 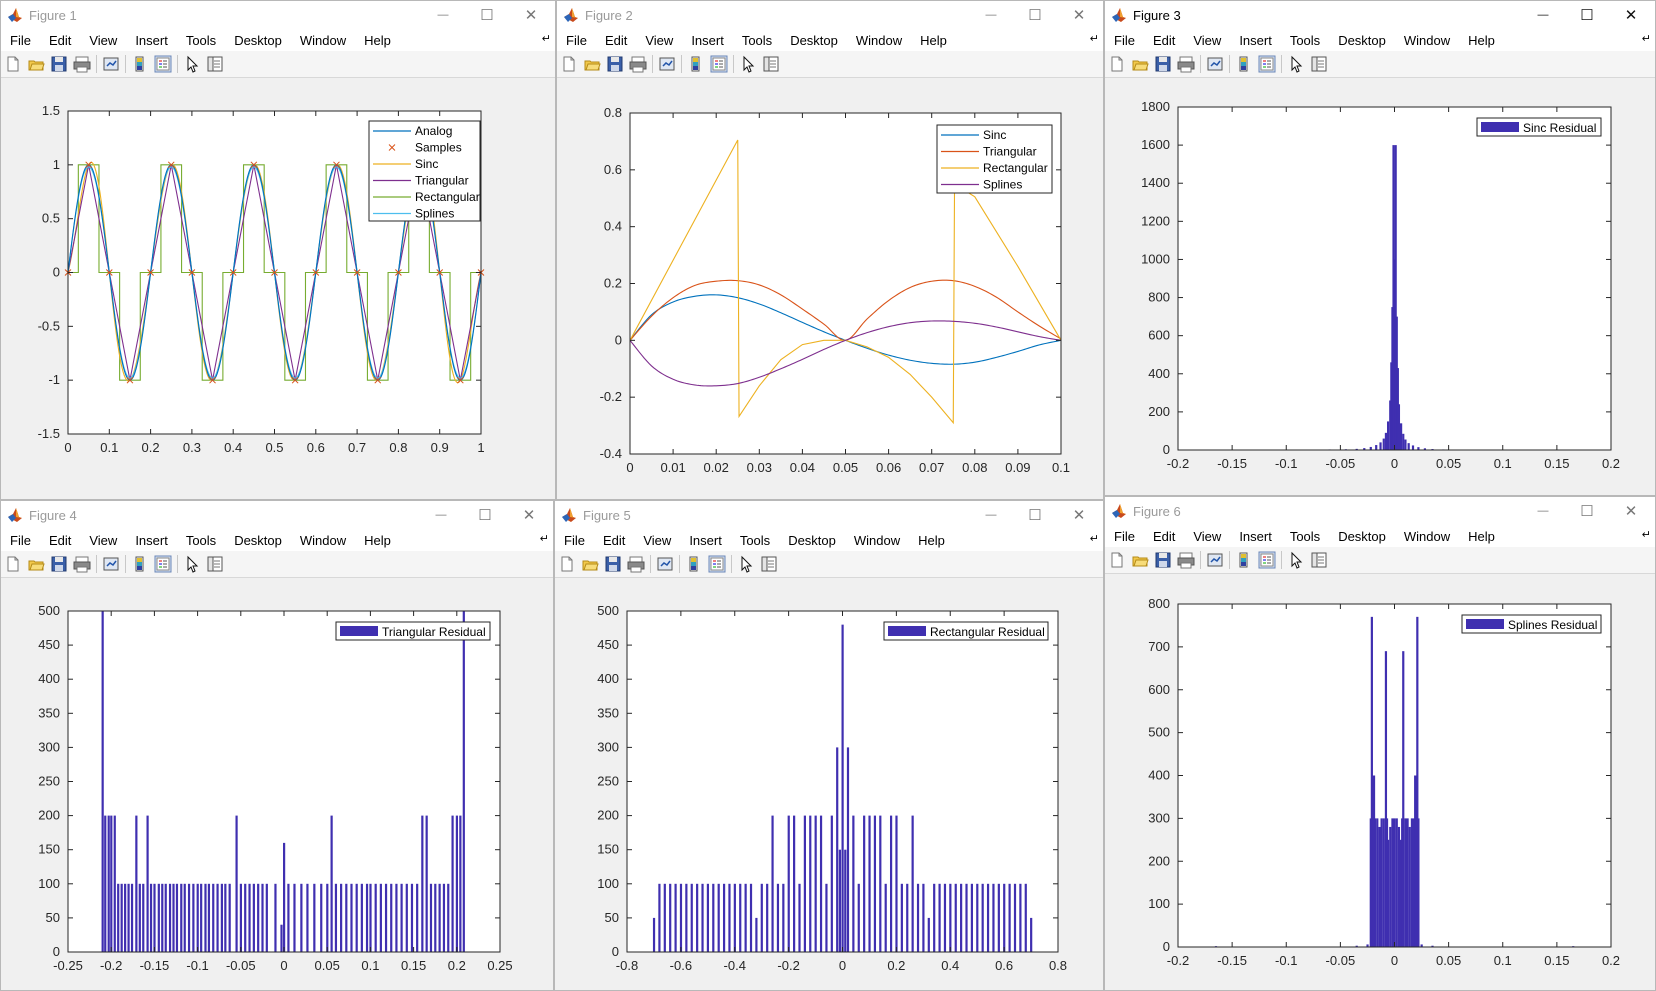 I want to click on title-bar: Figure 6 — ☐ ✕, so click(x=1380, y=511).